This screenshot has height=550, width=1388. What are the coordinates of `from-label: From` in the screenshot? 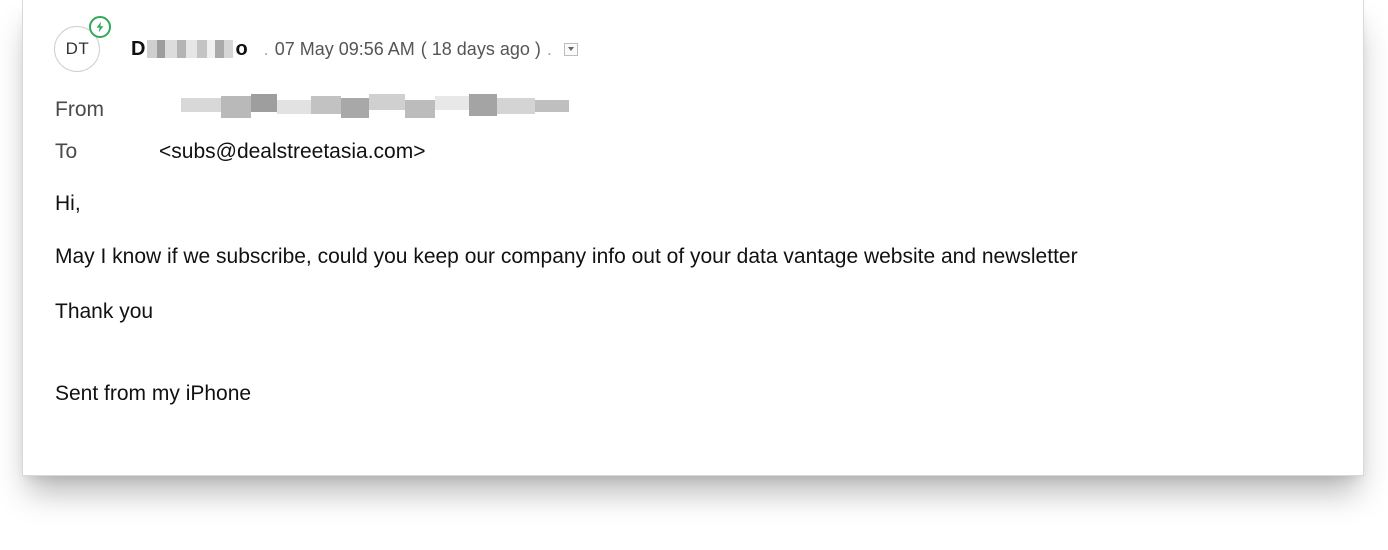 It's located at (79, 109).